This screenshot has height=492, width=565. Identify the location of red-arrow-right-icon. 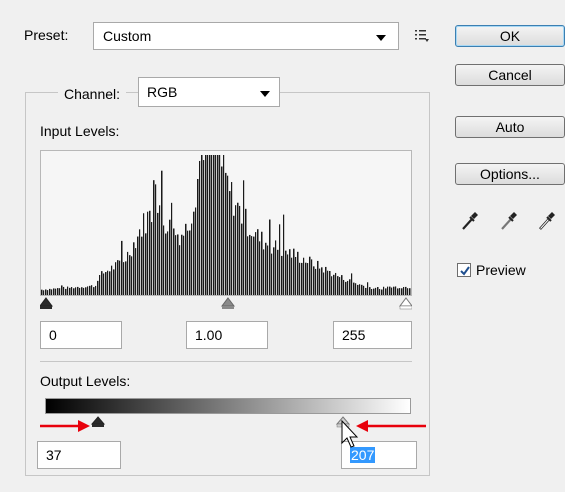
(65, 426).